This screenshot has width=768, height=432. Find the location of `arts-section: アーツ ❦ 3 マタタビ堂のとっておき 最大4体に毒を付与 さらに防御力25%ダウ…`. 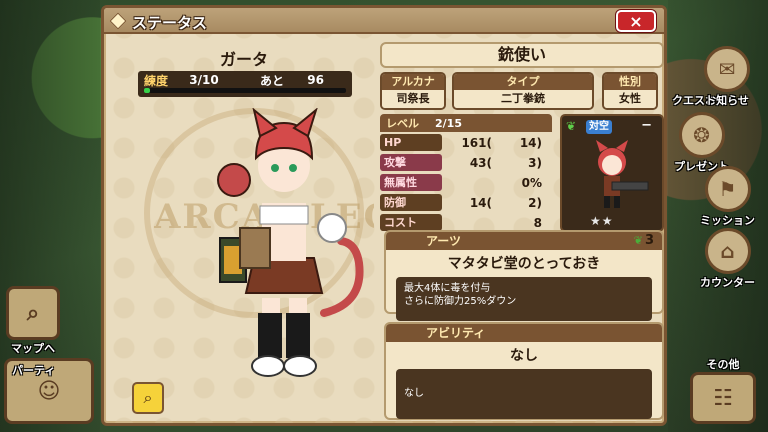

arts-section: アーツ ❦ 3 マタタビ堂のとっておき 最大4体に毒を付与 さらに防御力25%ダウ… is located at coordinates (524, 275).